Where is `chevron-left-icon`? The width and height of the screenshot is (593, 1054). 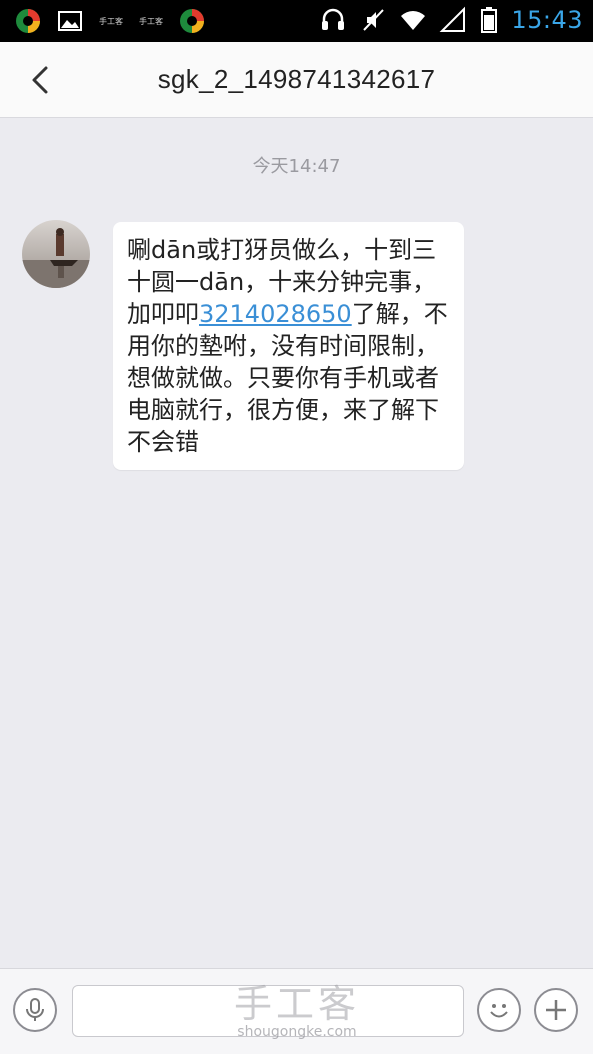 chevron-left-icon is located at coordinates (40, 80).